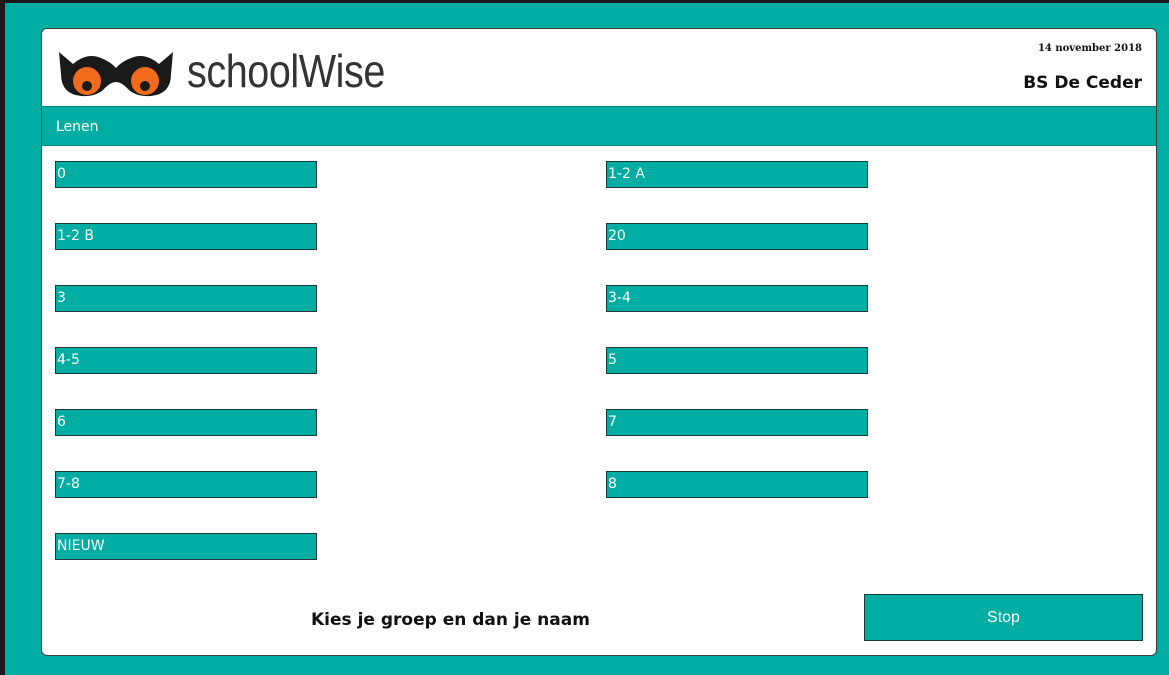 This screenshot has width=1169, height=675. What do you see at coordinates (737, 174) in the screenshot?
I see `group-button: 1-2 A` at bounding box center [737, 174].